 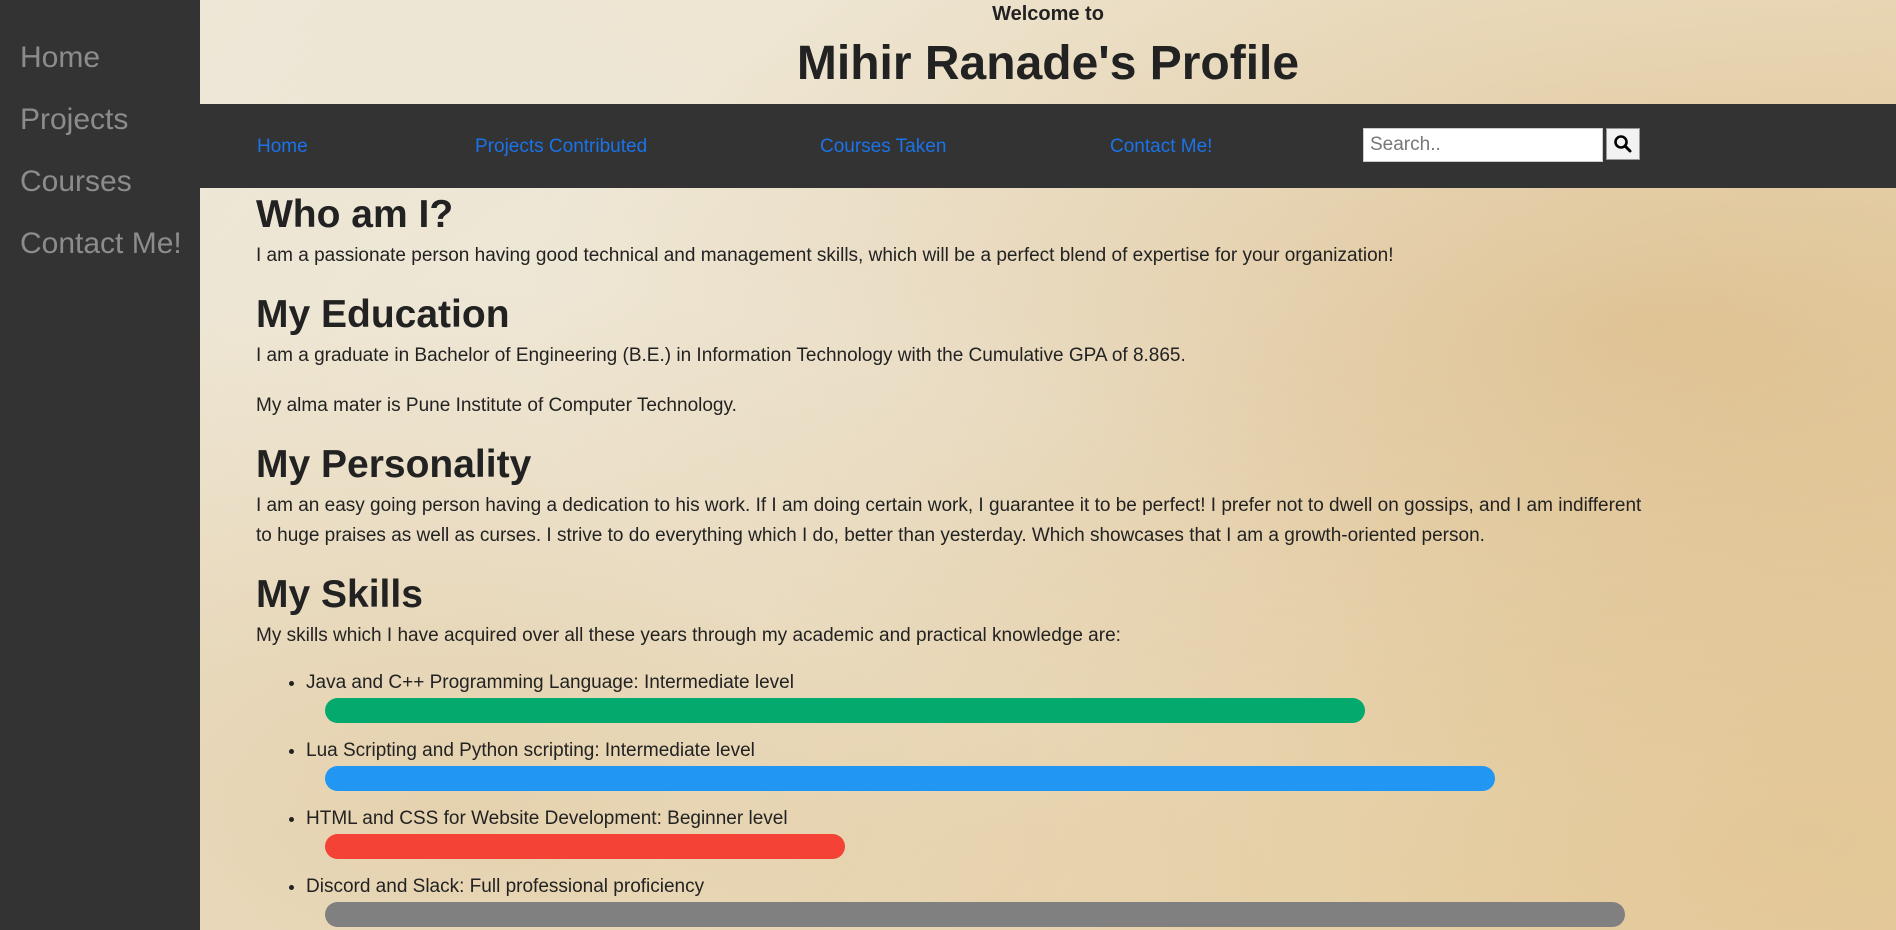 I want to click on section-heading-who: Who am I?, so click(x=355, y=214).